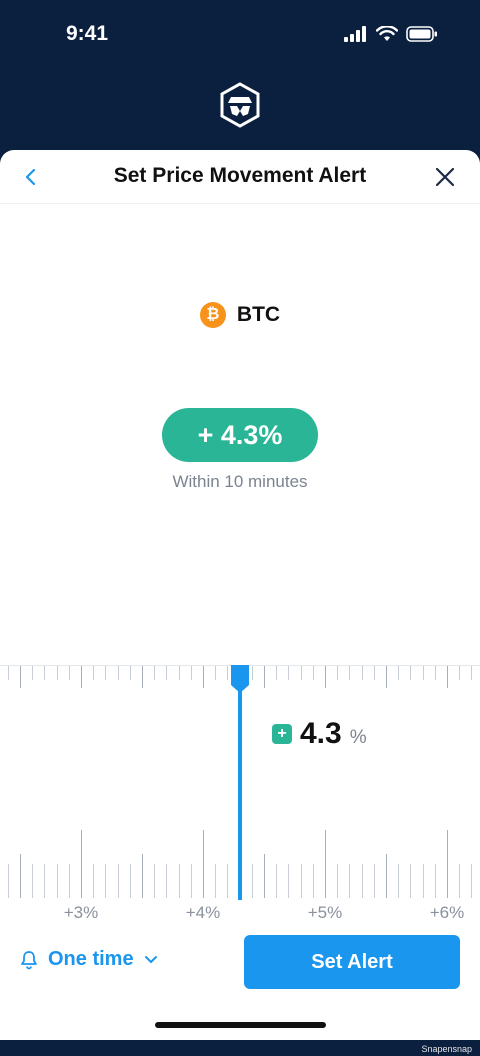  I want to click on readout-value: 4.3, so click(321, 733).